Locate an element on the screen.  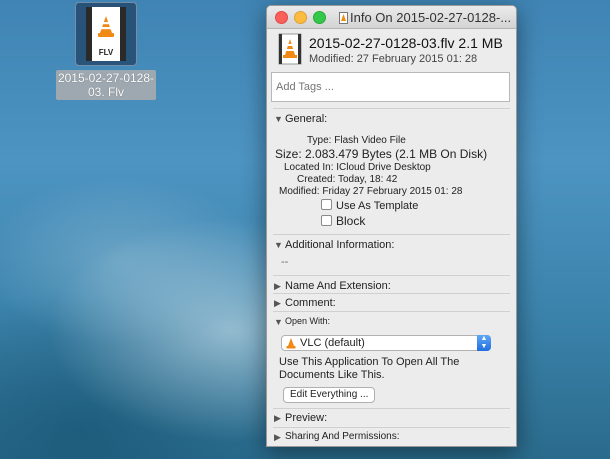
modified-date: Modified: 27 February 2015 01: 28 is located at coordinates (393, 59).